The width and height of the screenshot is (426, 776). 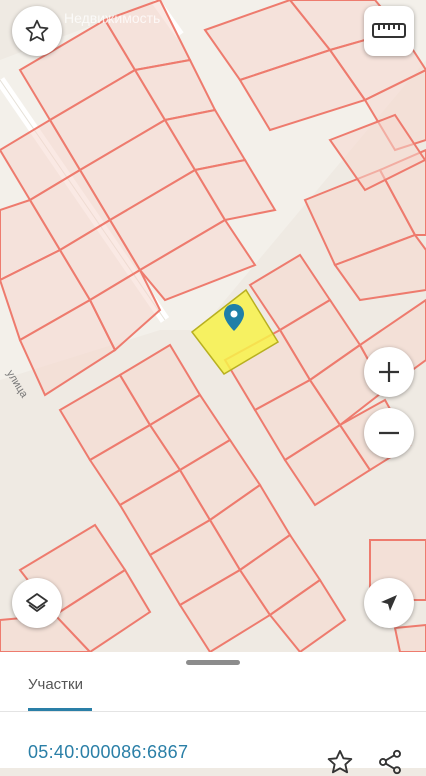 I want to click on parcel-cadastral-number: 05:40:000086:6867, so click(x=108, y=752).